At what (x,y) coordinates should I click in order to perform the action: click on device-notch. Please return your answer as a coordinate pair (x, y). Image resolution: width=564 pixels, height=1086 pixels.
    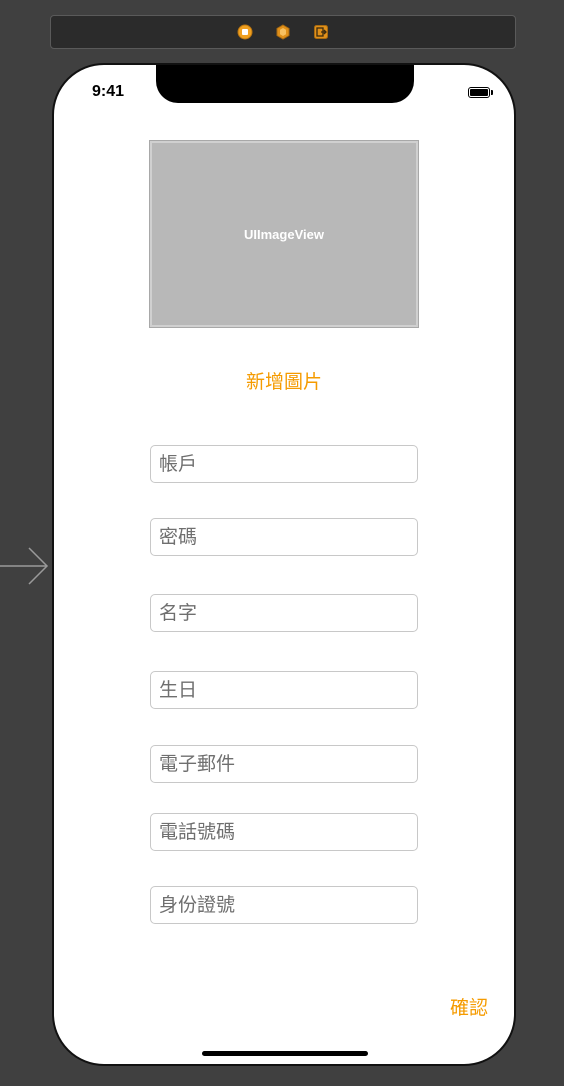
    Looking at the image, I should click on (285, 84).